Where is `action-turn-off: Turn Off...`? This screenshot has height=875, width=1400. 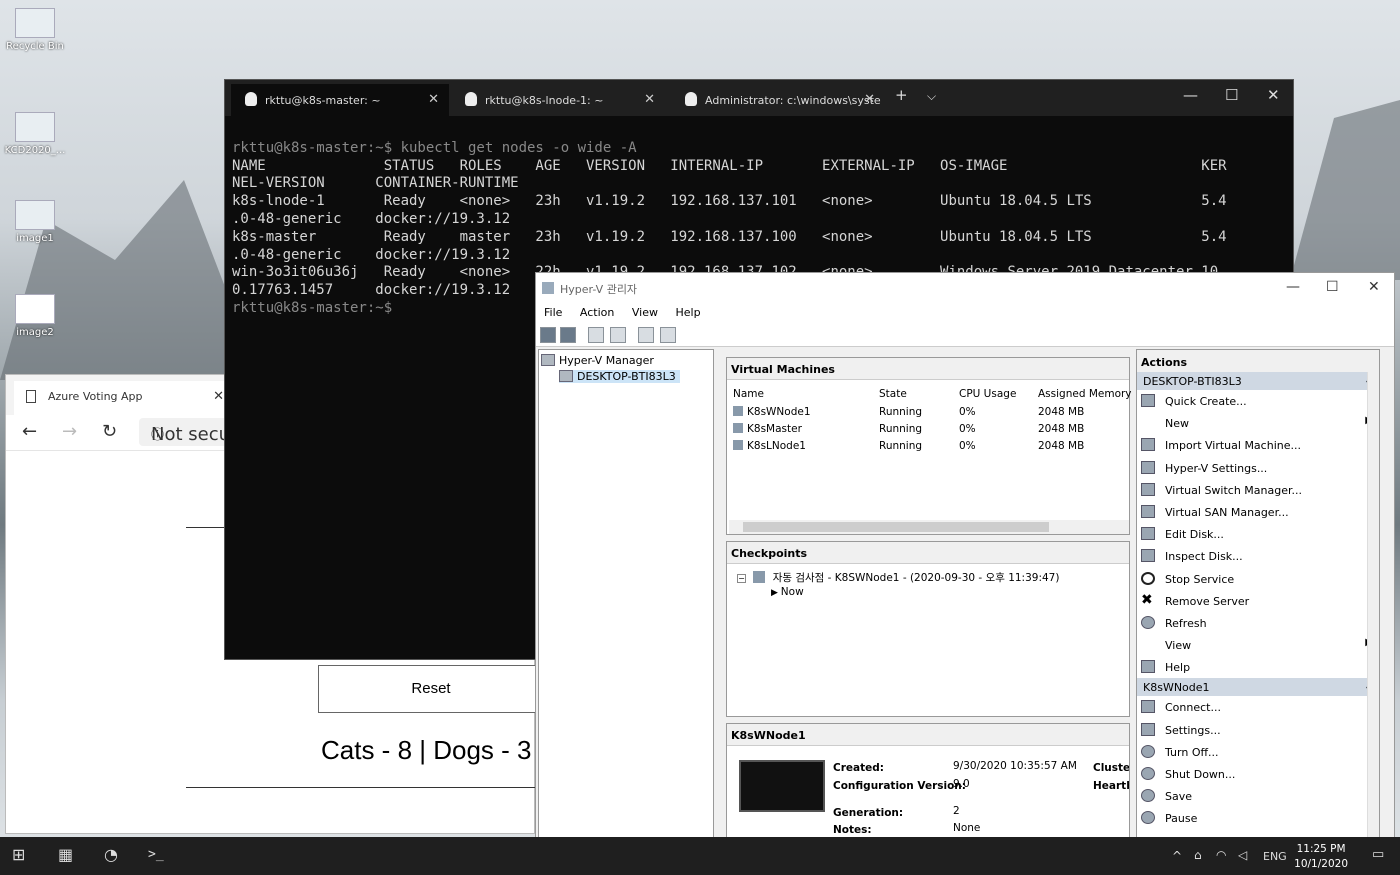
action-turn-off: Turn Off... is located at coordinates (1258, 752).